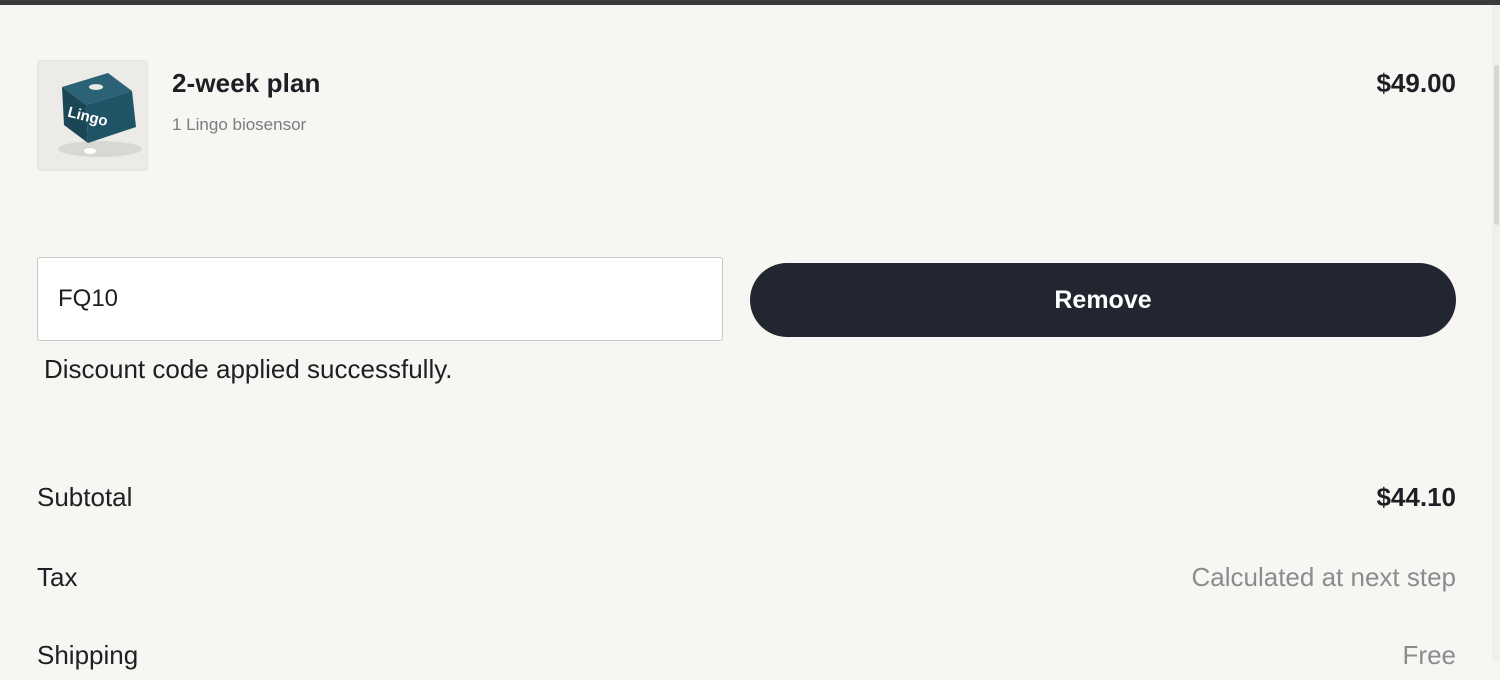 Image resolution: width=1500 pixels, height=680 pixels. I want to click on tax-row: Tax Calculated at next step, so click(746, 582).